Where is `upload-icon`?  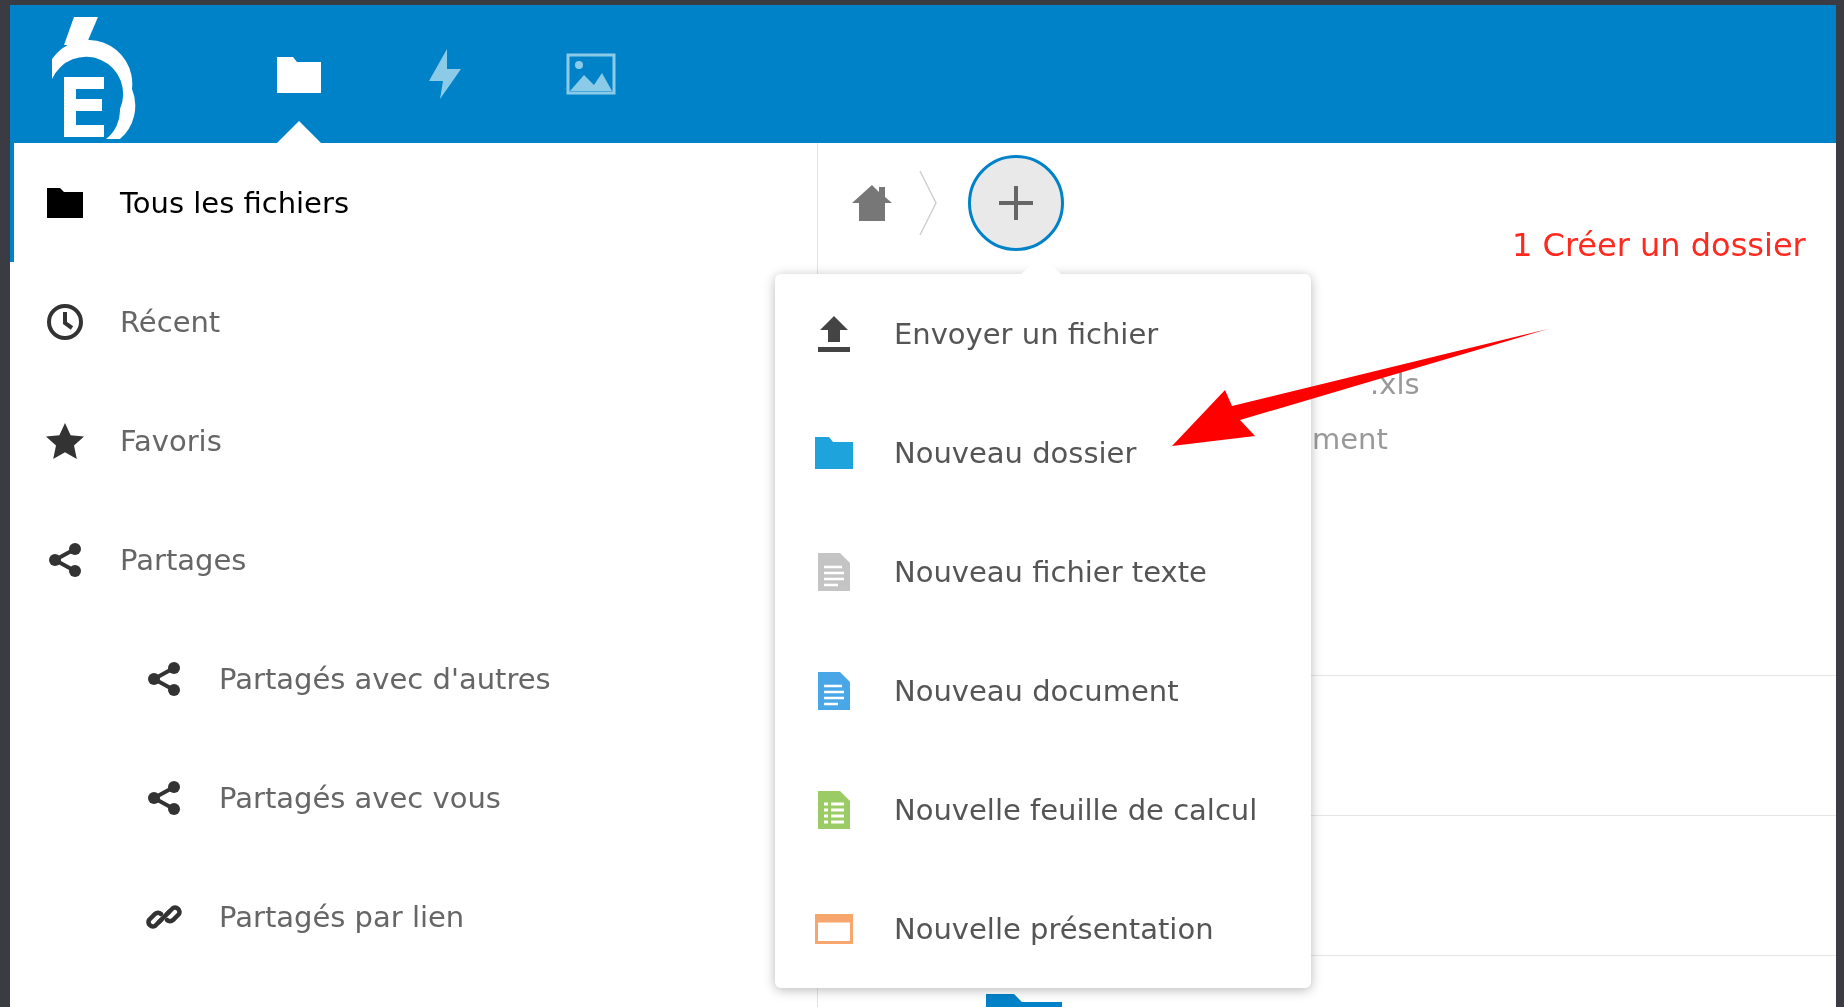
upload-icon is located at coordinates (834, 333).